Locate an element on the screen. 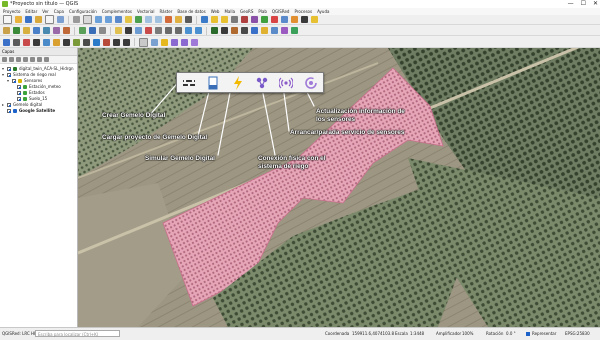 The height and width of the screenshot is (340, 600). new-temporary-icon is located at coordinates (102, 30).